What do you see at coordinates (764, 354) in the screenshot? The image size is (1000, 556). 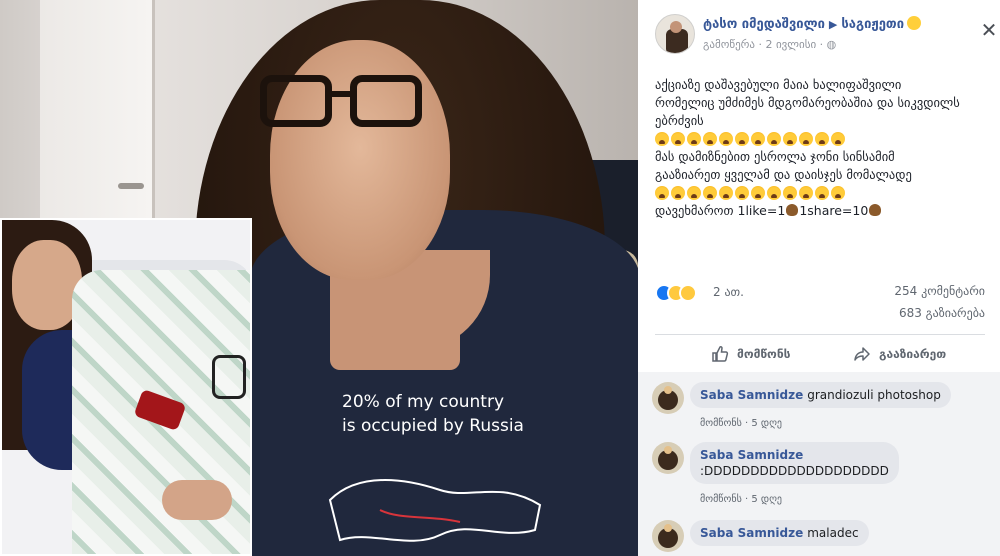 I see `like-label: მომწონს` at bounding box center [764, 354].